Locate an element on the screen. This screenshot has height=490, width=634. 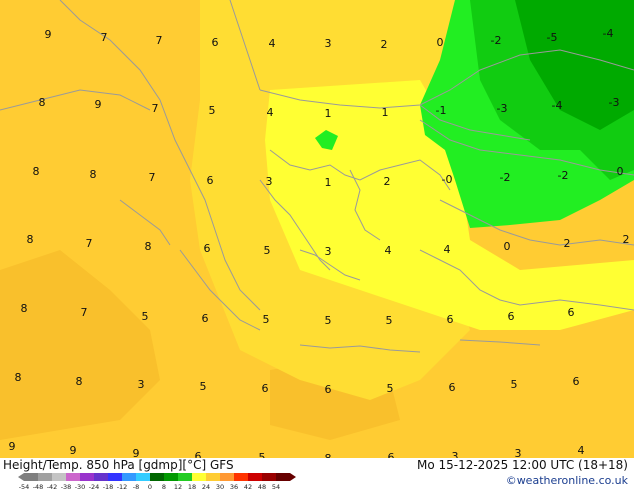
color-scale-tick-label: 30 is located at coordinates (220, 486).